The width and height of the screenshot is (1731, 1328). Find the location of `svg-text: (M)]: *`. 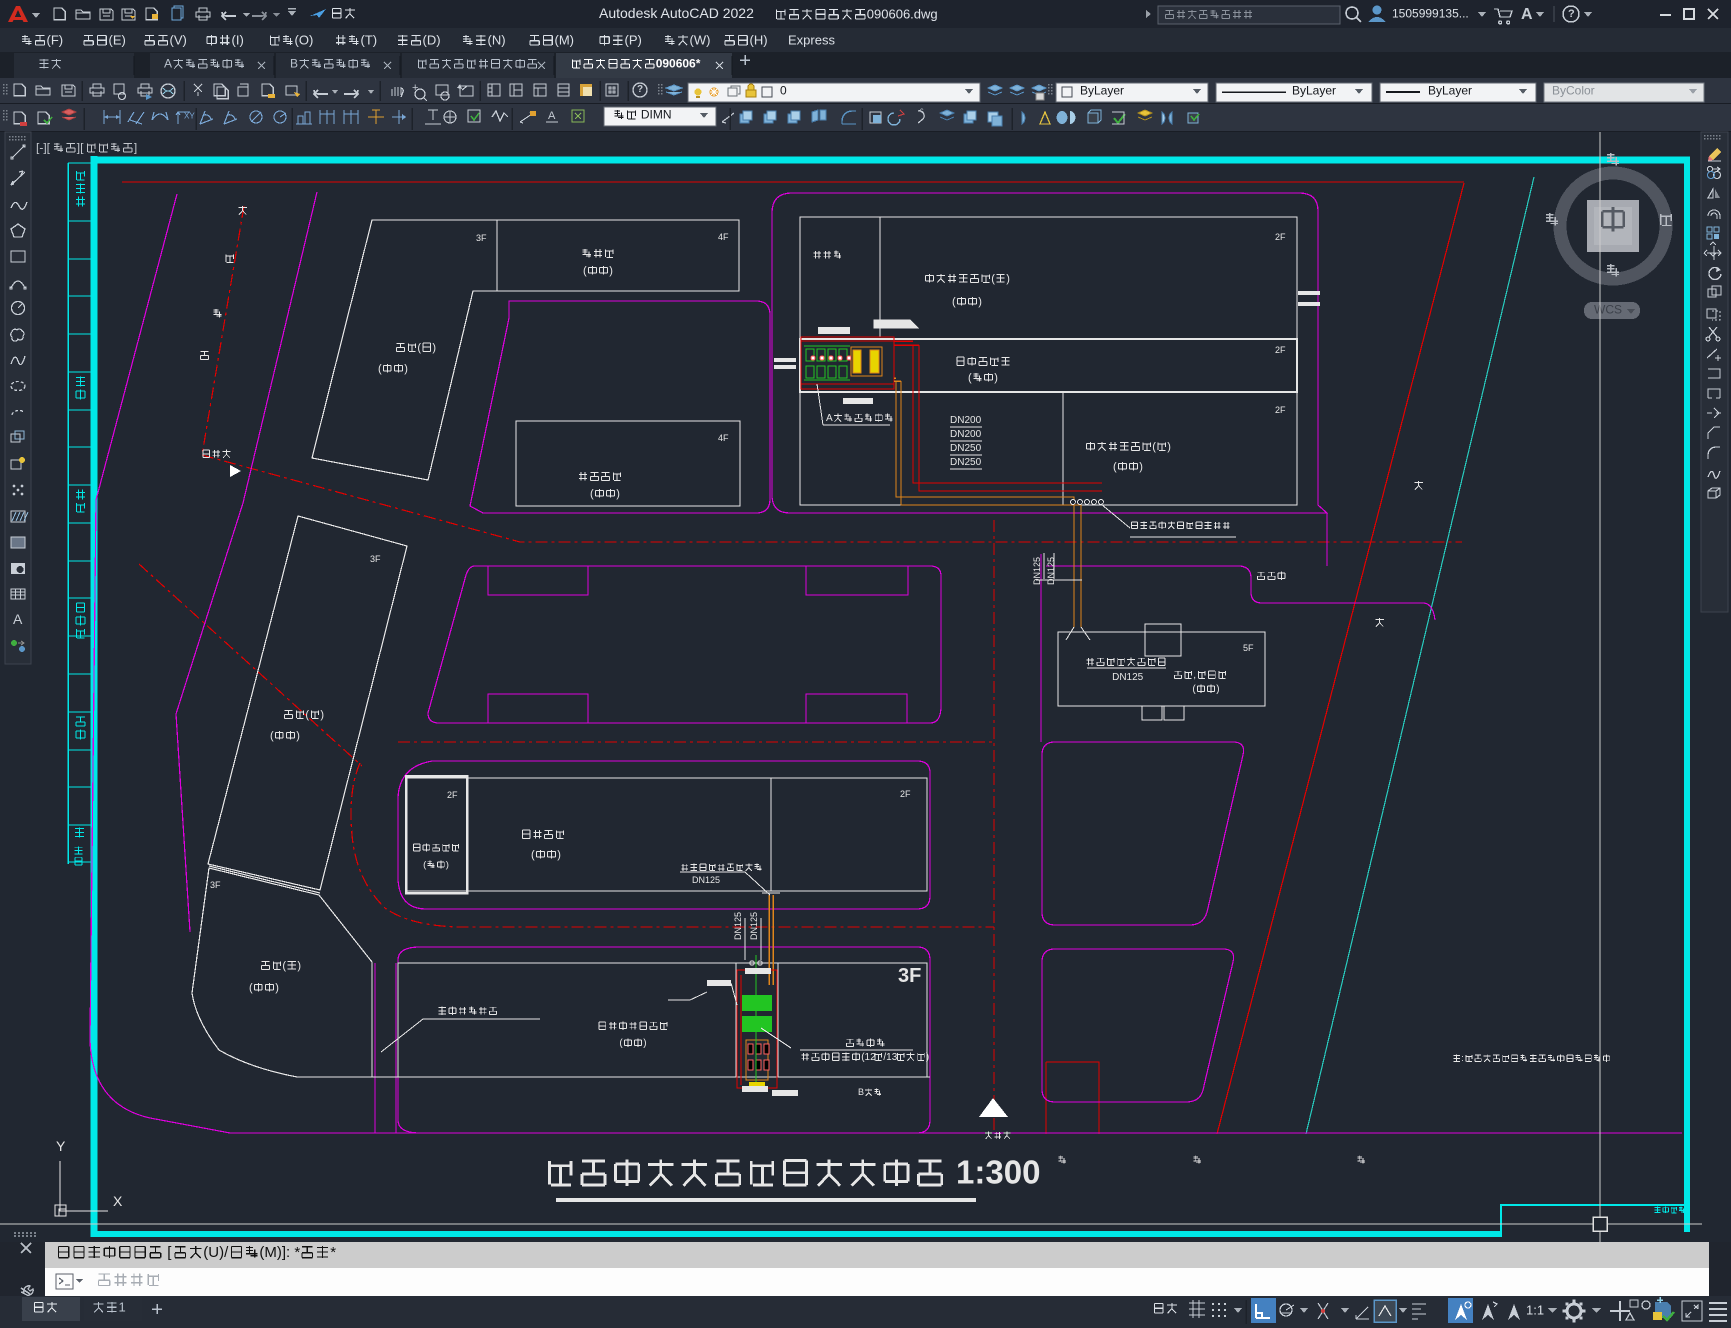

svg-text: (M)]: * is located at coordinates (279, 1252).